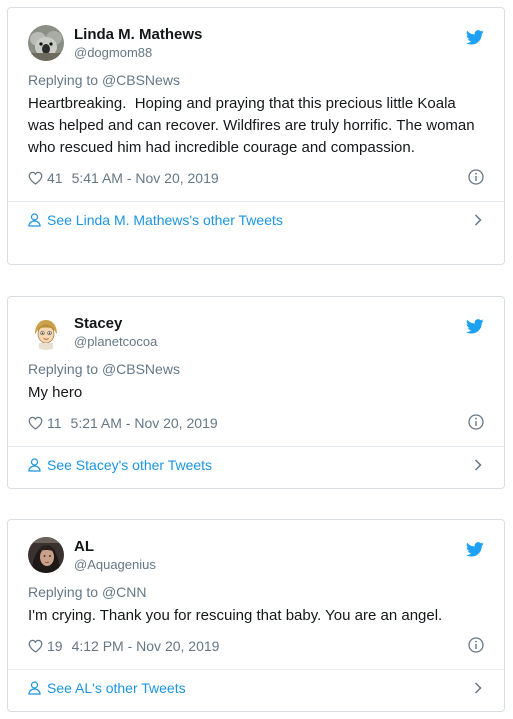  Describe the element at coordinates (138, 34) in the screenshot. I see `author-name: Linda M. Mathews` at that location.